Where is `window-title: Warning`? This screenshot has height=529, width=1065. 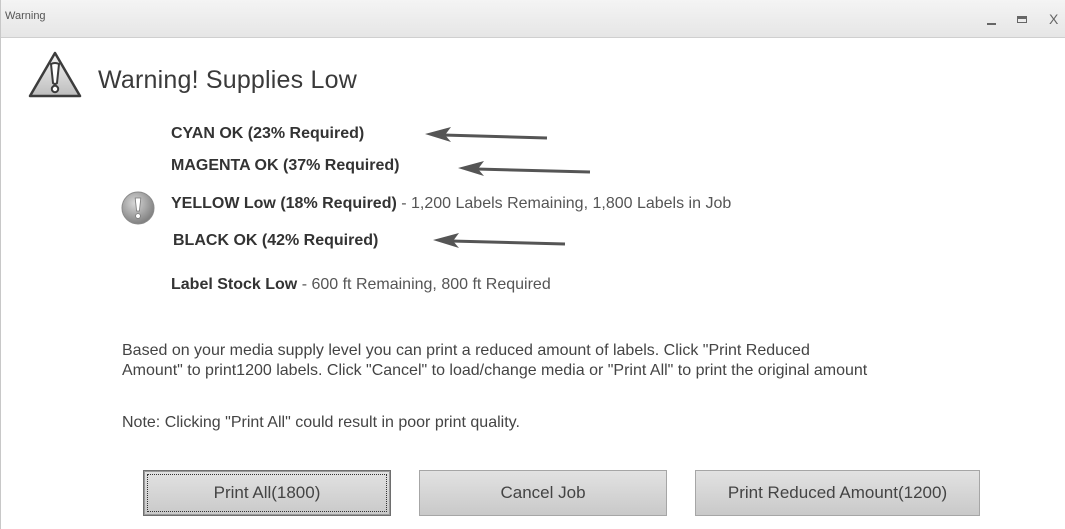 window-title: Warning is located at coordinates (25, 16).